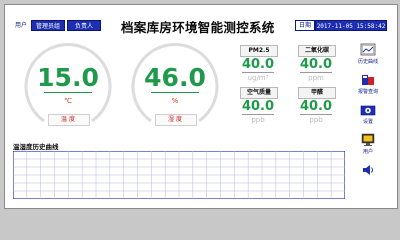 The width and height of the screenshot is (400, 240). Describe the element at coordinates (368, 139) in the screenshot. I see `monitor-icon` at that location.